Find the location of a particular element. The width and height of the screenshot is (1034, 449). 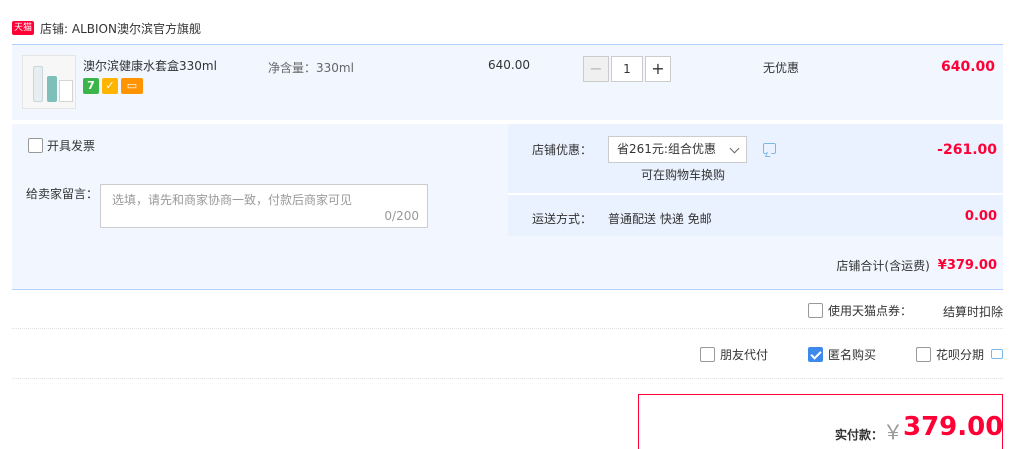

invoice-label: 开具发票 is located at coordinates (71, 146).